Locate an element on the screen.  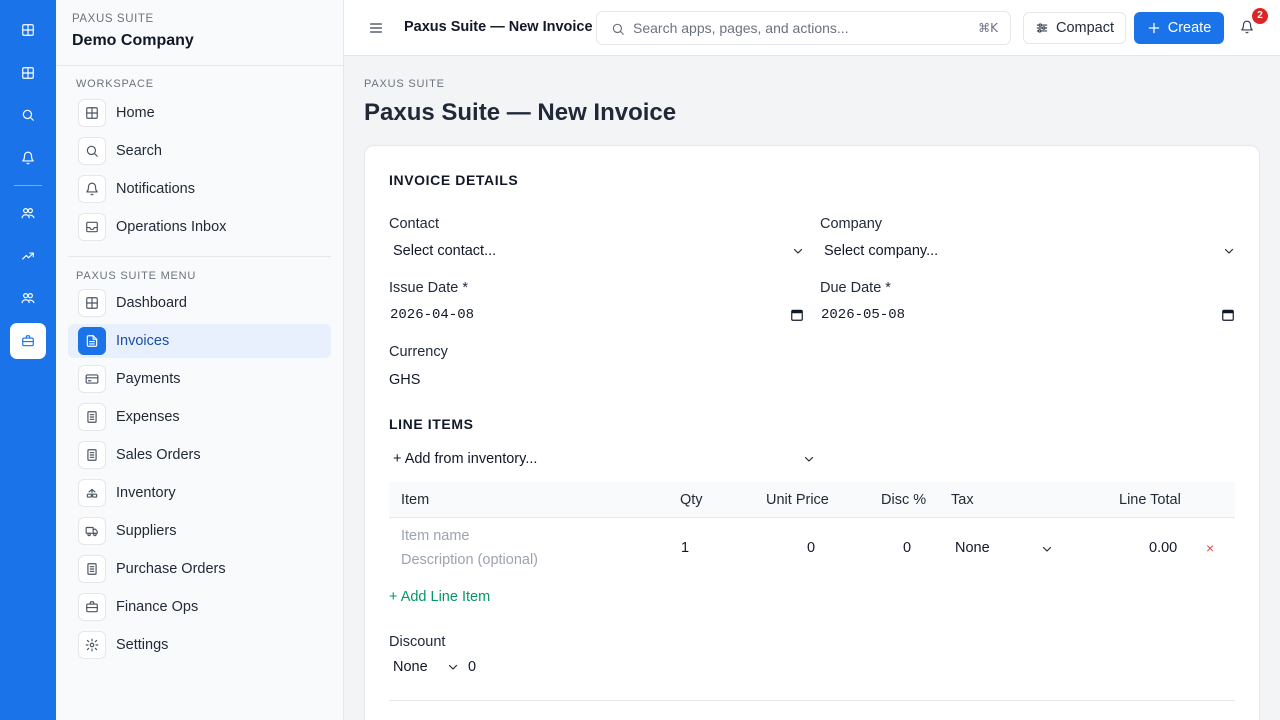
trending-up-icon is located at coordinates (28, 256).